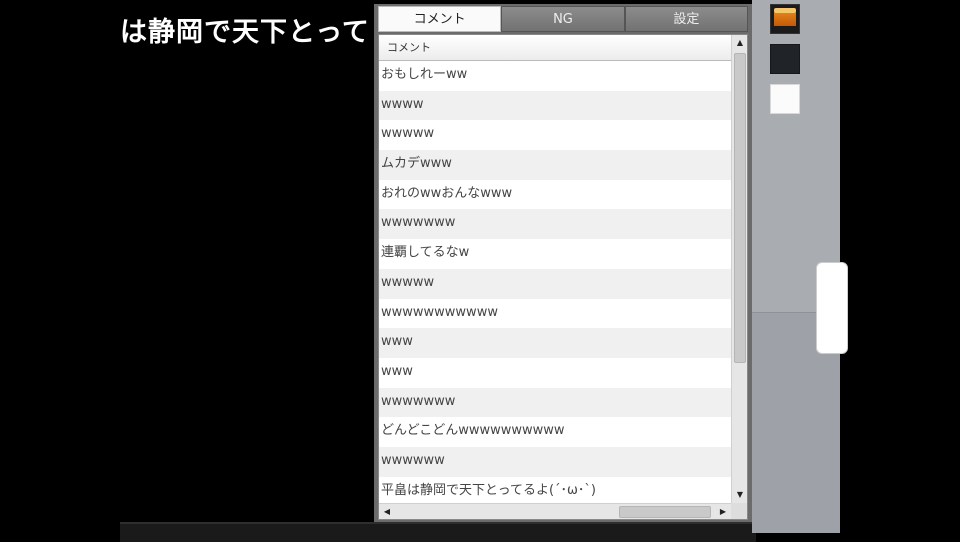 This screenshot has width=960, height=542. I want to click on panel-tabs: コメント NG 設定, so click(563, 19).